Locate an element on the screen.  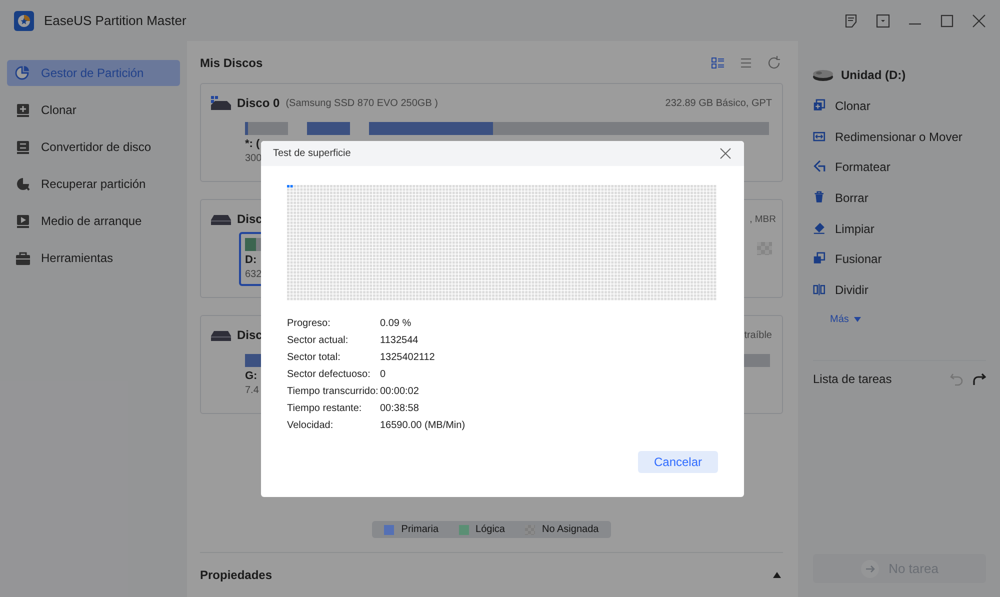
drive-title: Unidad (D:) is located at coordinates (873, 75).